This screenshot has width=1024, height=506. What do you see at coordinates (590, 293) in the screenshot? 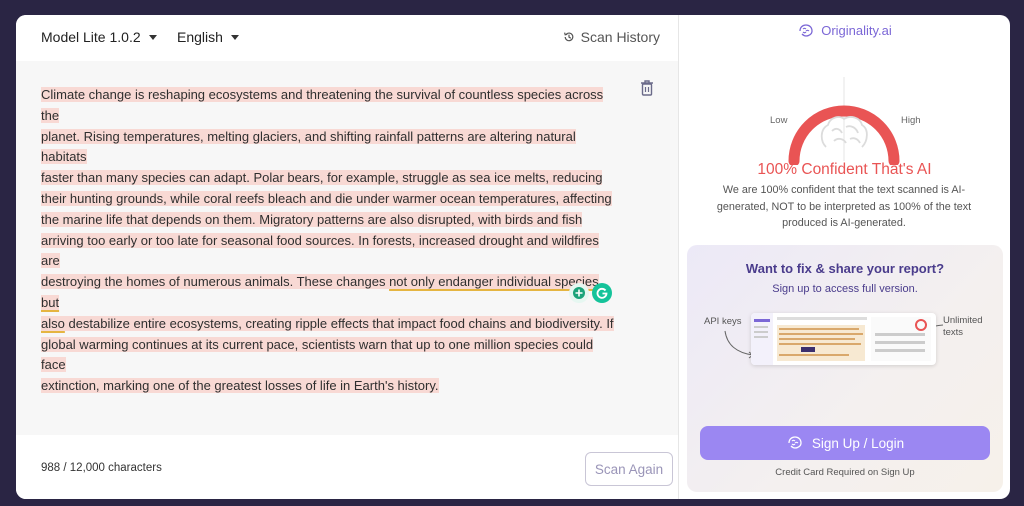
I see `writing-assistant-icons` at bounding box center [590, 293].